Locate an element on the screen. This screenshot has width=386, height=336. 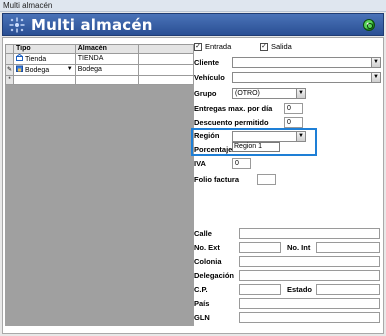
vehiculo-select: ▼ is located at coordinates (306, 77).